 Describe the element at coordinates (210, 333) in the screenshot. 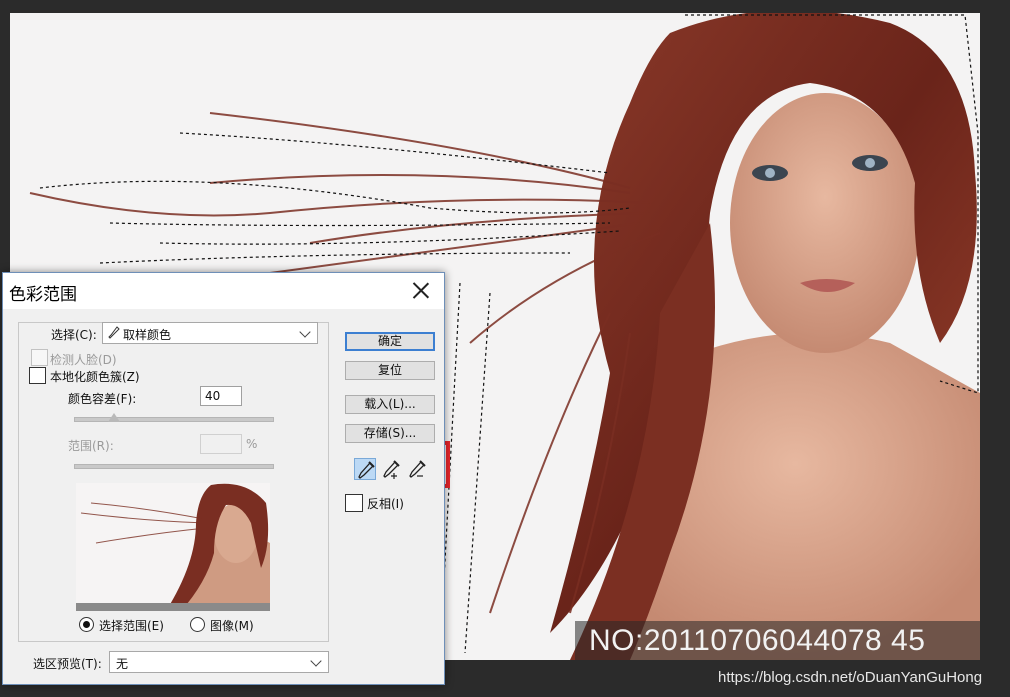

I see `select-dropdown: 取样颜色` at that location.